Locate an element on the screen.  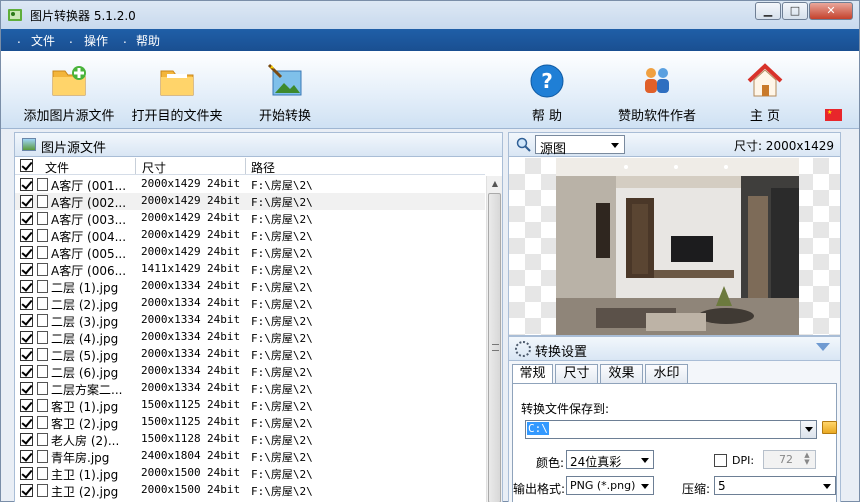
color-select: 24位真彩 is located at coordinates (610, 459).